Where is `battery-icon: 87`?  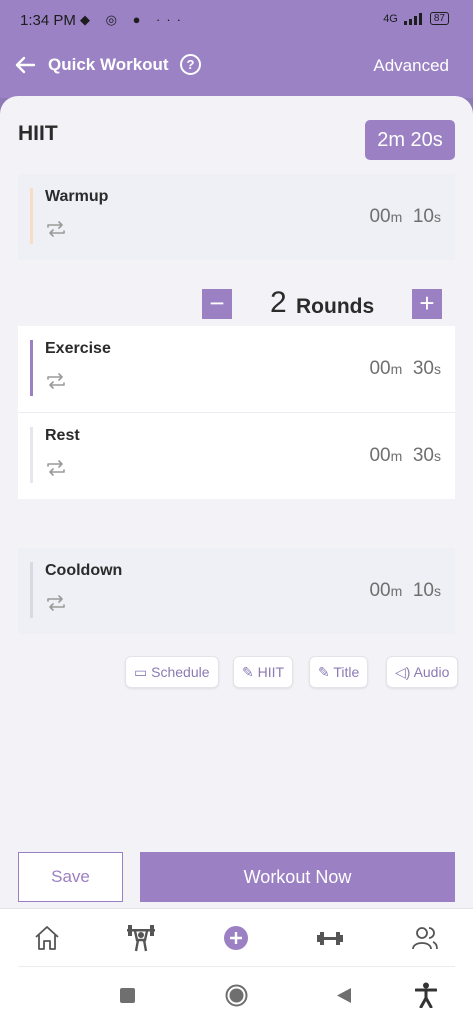 battery-icon: 87 is located at coordinates (439, 18).